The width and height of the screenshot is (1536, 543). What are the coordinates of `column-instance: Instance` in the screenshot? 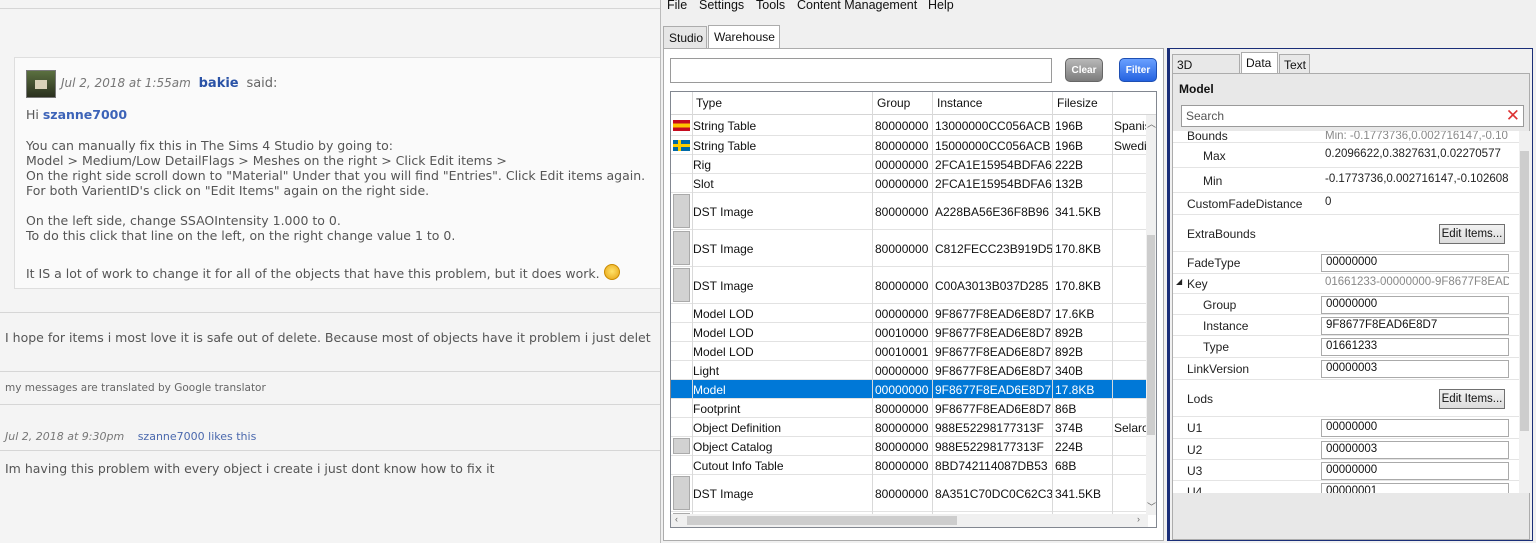 It's located at (959, 103).